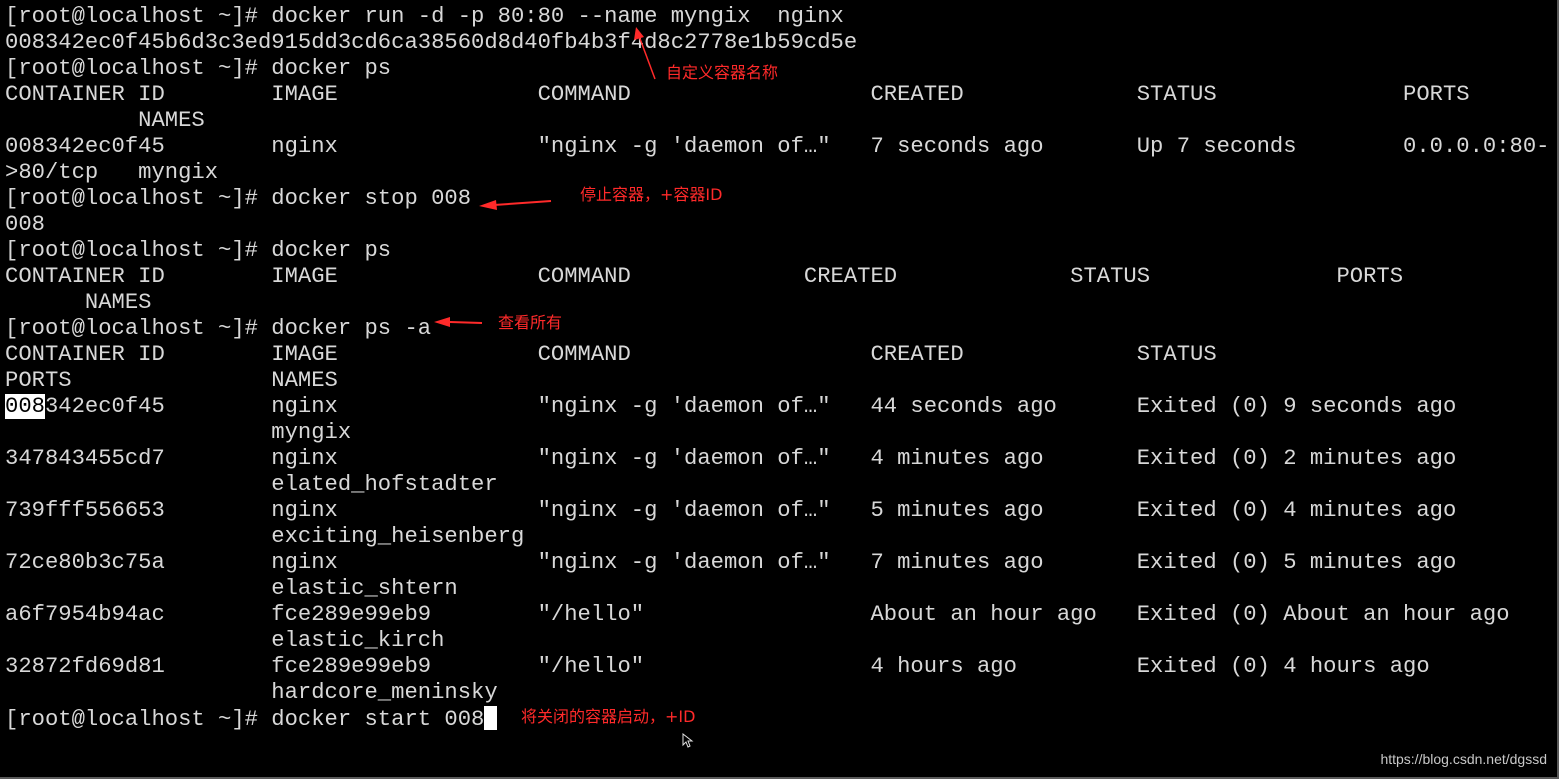 This screenshot has height=779, width=1559. I want to click on annotation-custom-name: 自定义容器名称, so click(722, 72).